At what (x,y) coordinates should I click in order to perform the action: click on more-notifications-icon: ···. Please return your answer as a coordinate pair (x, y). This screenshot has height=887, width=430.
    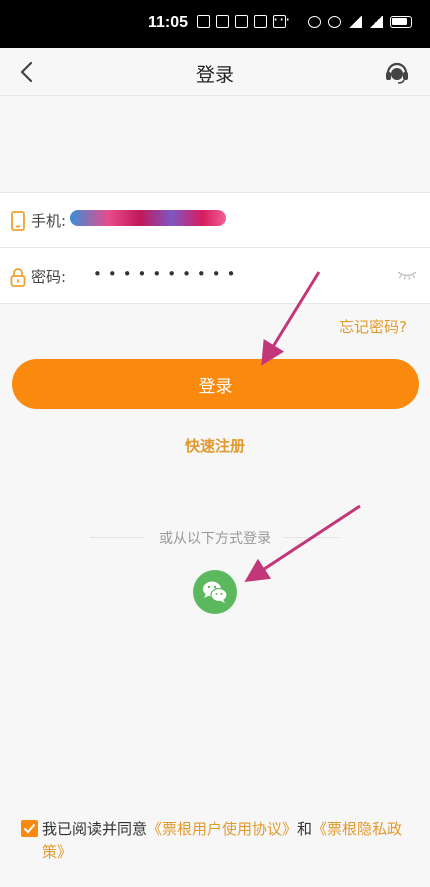
    Looking at the image, I should click on (282, 19).